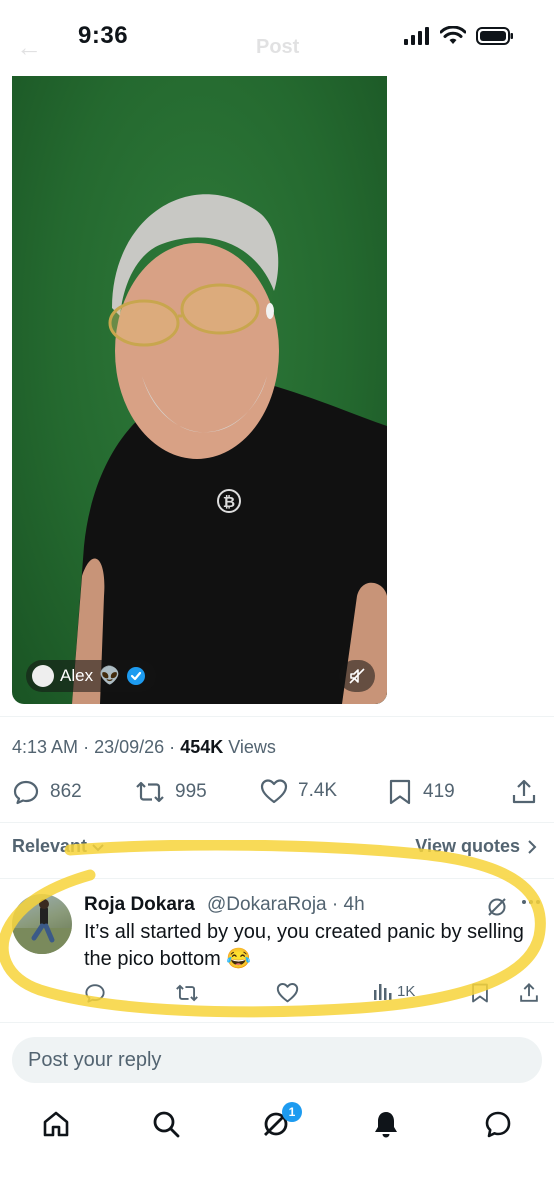 This screenshot has height=1200, width=554. Describe the element at coordinates (110, 675) in the screenshot. I see `alien-emoji: 👽` at that location.